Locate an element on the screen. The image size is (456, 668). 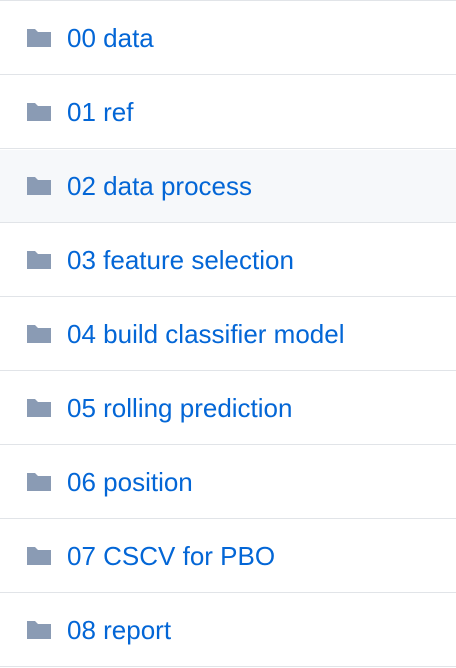
folder-row-05-rolling-prediction: 05 rolling prediction is located at coordinates (228, 408).